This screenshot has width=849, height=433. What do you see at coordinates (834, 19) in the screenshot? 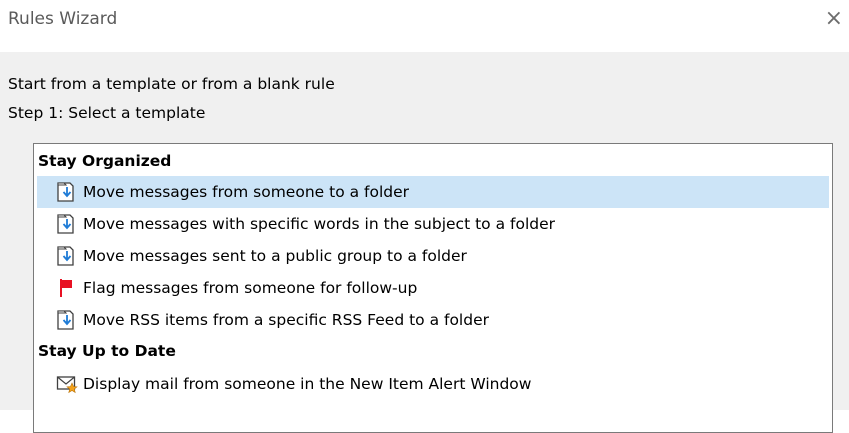
I see `close-icon: ×` at bounding box center [834, 19].